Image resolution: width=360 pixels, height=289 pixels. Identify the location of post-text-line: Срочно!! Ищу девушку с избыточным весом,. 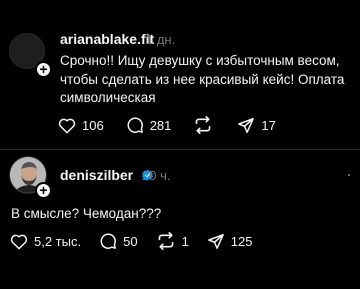
(200, 60).